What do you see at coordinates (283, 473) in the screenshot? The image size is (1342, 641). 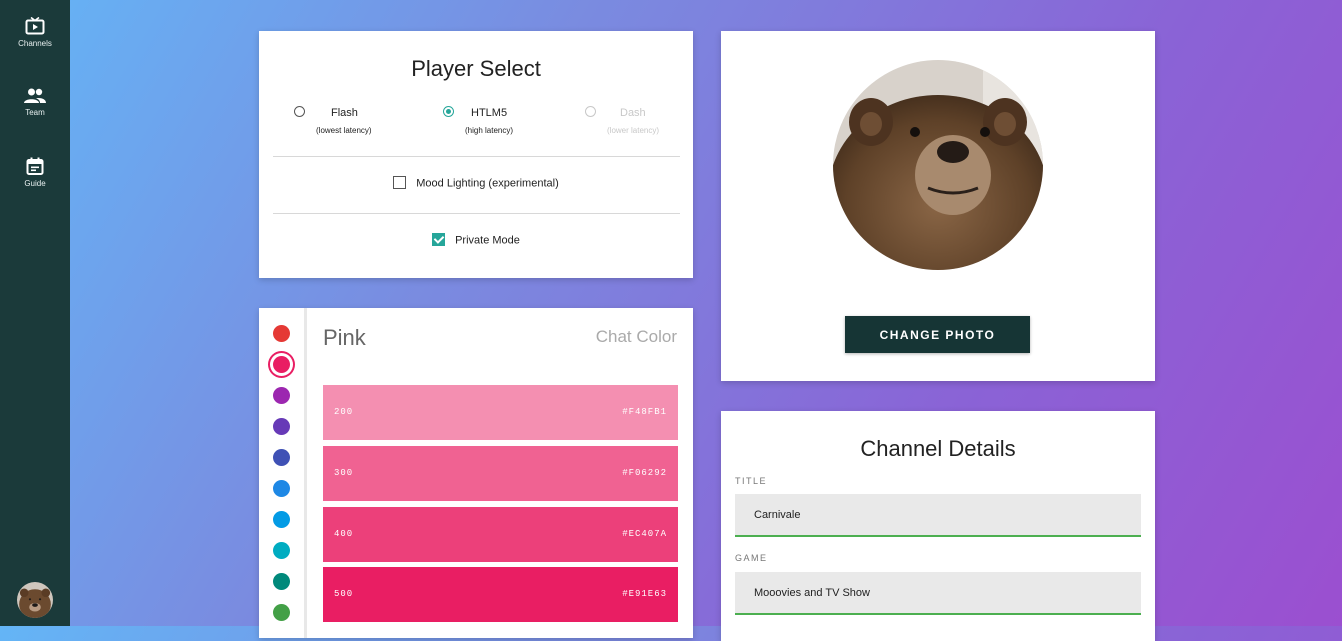 I see `swatch-column` at bounding box center [283, 473].